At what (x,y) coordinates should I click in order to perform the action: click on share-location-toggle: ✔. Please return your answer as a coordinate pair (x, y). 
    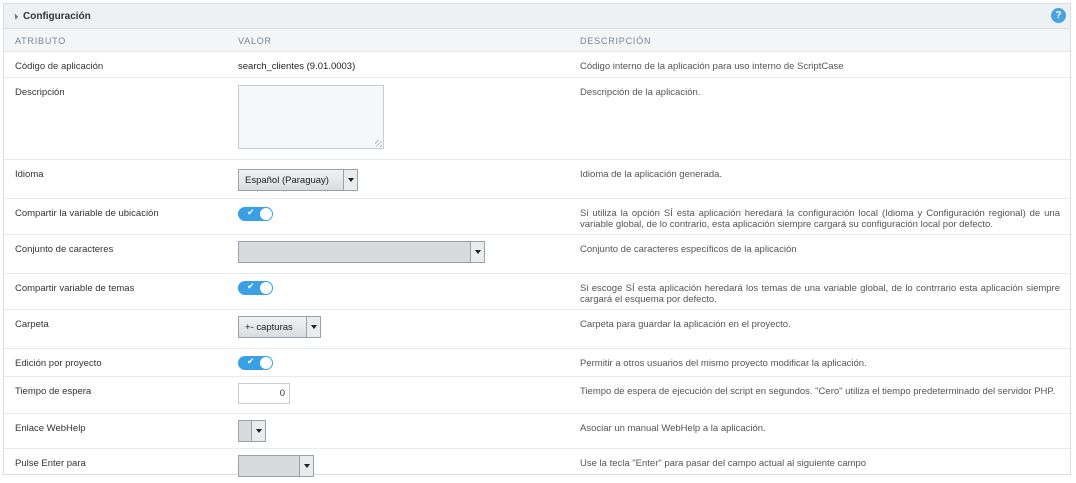
    Looking at the image, I should click on (255, 214).